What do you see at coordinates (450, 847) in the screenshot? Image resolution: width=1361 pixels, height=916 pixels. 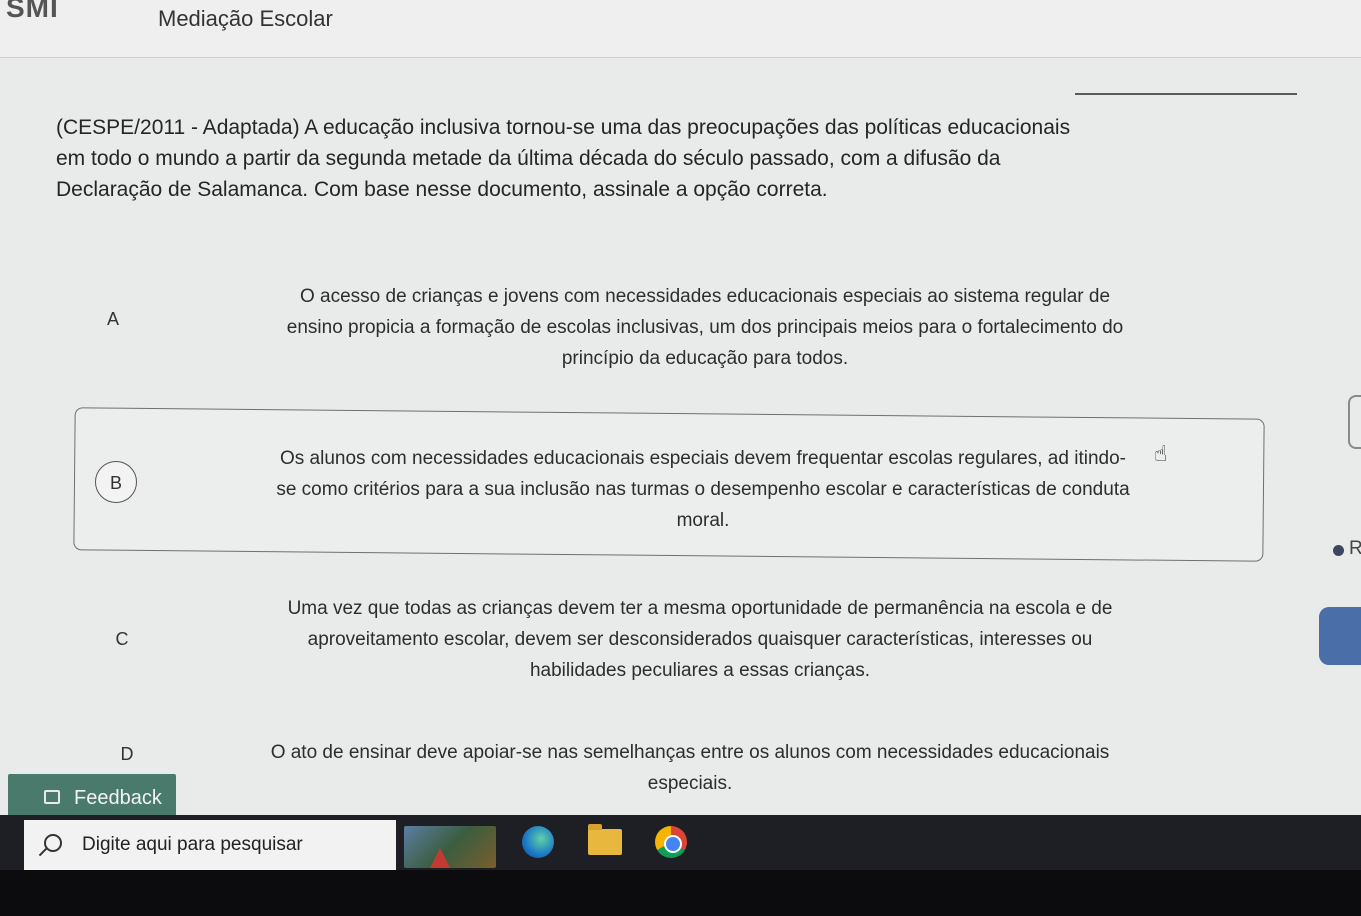 I see `video-thumbnail-icon` at bounding box center [450, 847].